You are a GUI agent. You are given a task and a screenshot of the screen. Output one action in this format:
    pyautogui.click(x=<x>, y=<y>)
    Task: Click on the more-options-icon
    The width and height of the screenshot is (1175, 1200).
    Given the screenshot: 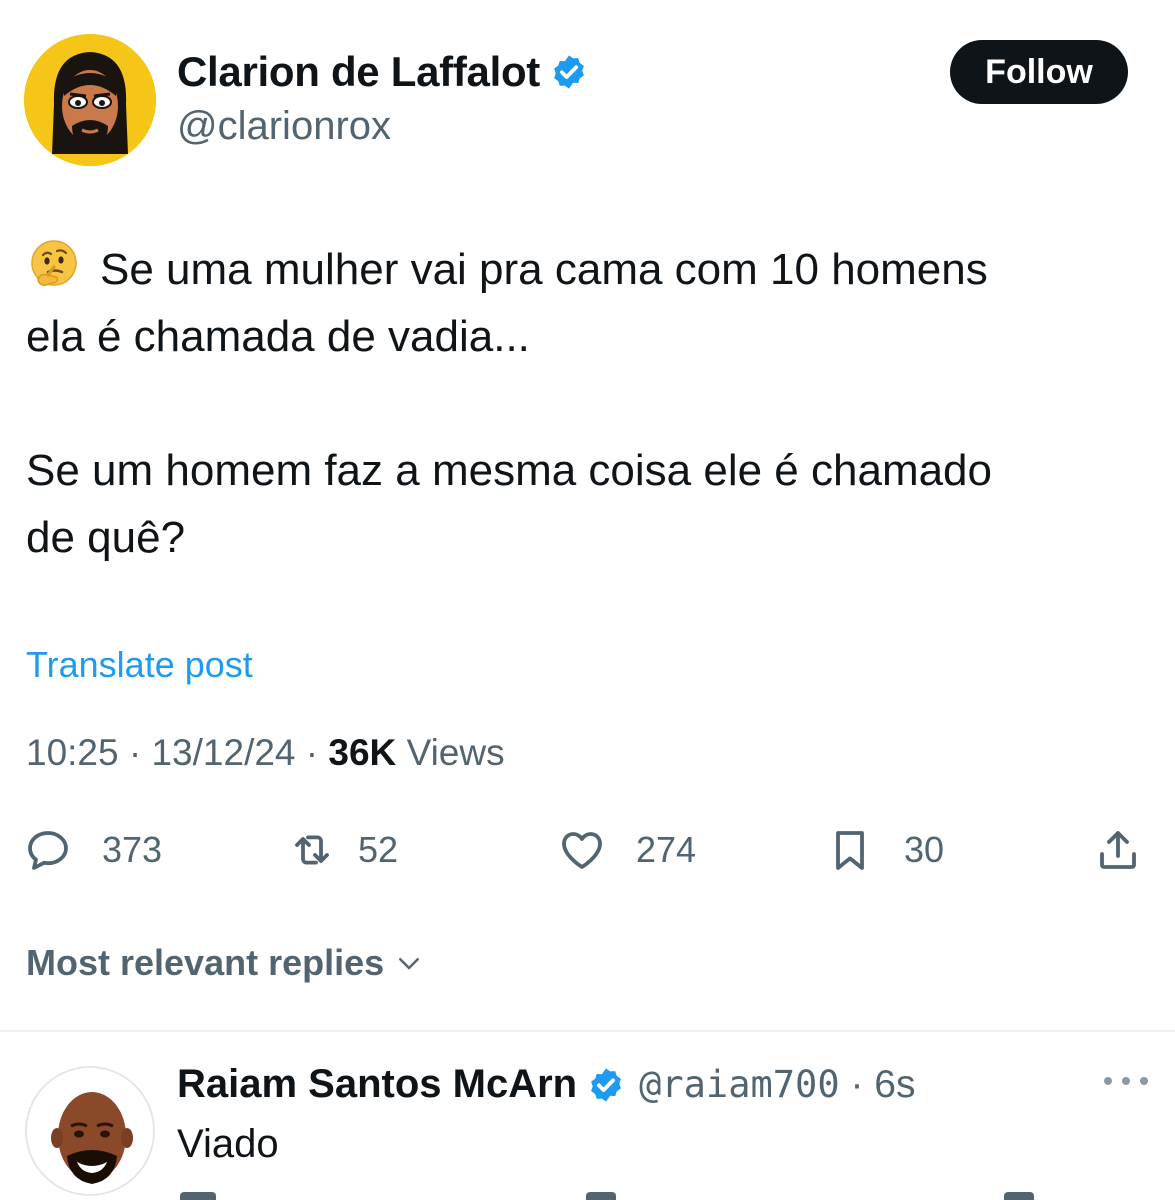 What is the action you would take?
    pyautogui.click(x=1126, y=1081)
    